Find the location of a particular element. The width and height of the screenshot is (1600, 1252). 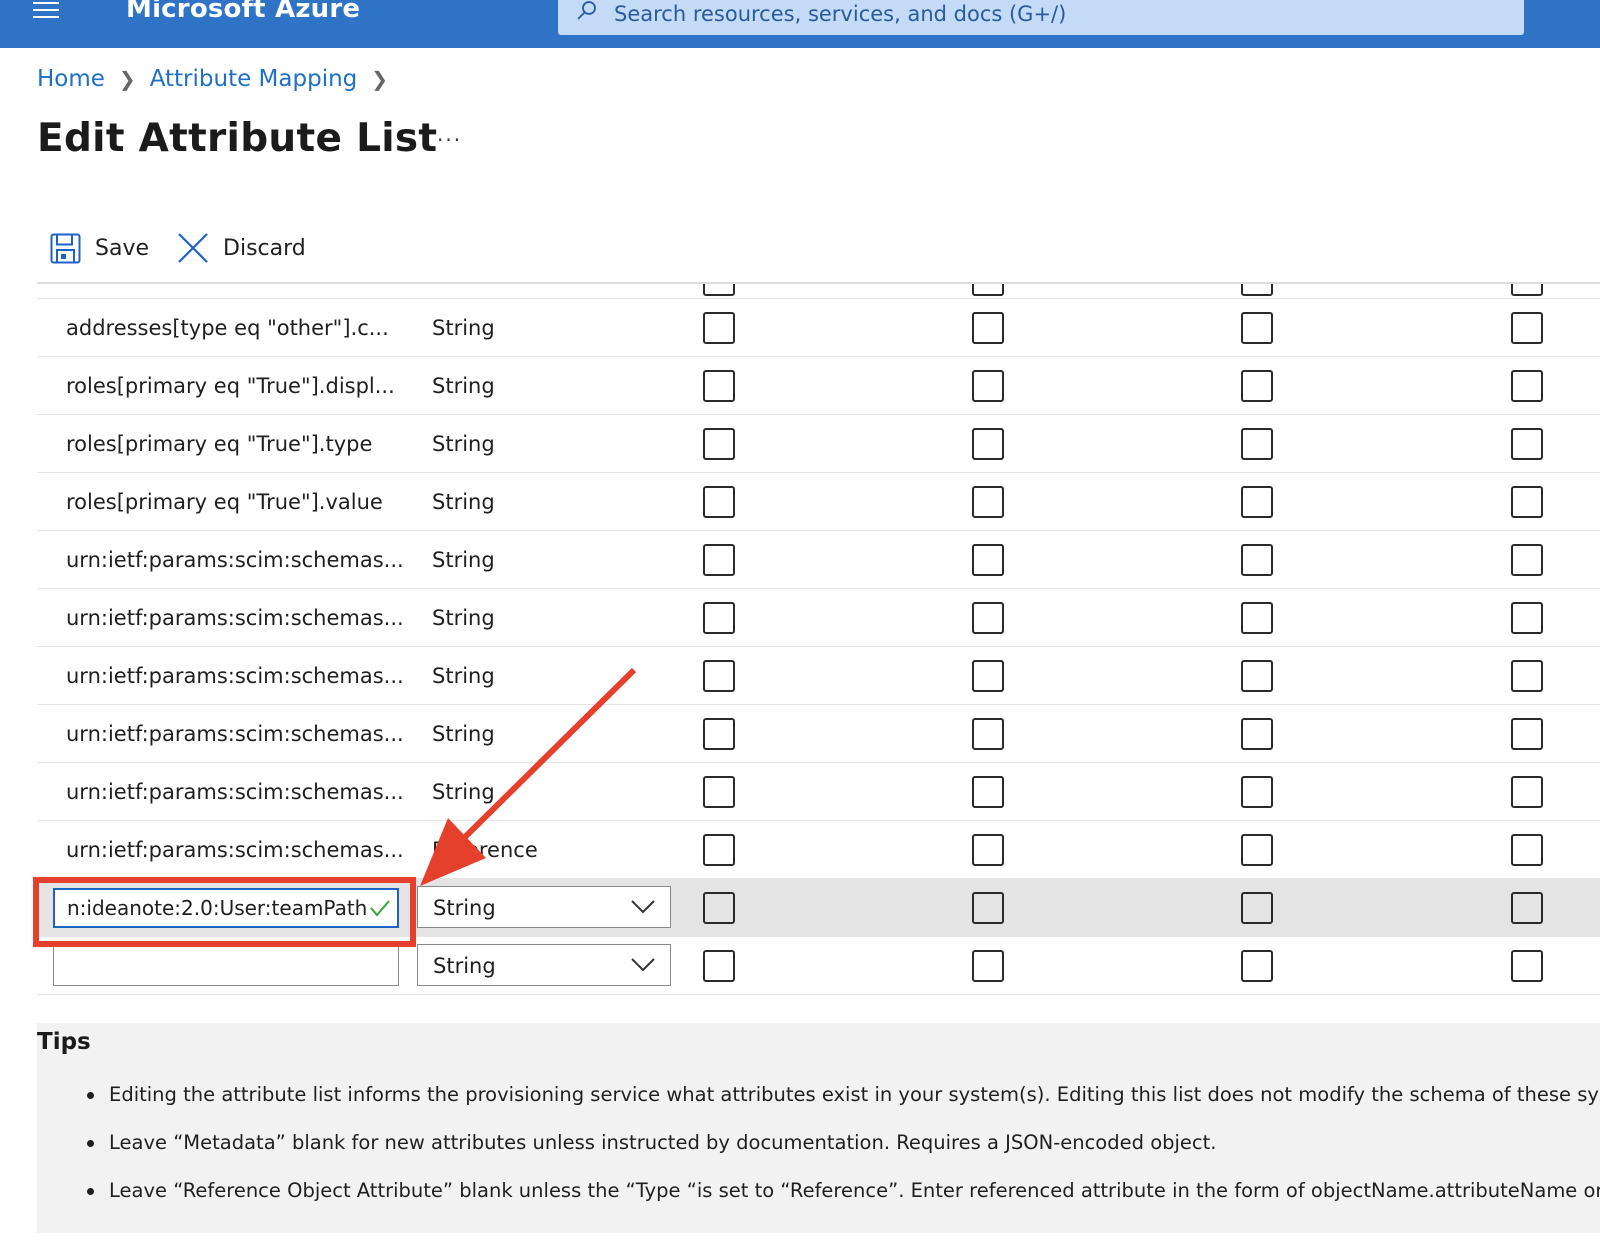

attribute-name: roles[primary eq "True"].type is located at coordinates (219, 444).